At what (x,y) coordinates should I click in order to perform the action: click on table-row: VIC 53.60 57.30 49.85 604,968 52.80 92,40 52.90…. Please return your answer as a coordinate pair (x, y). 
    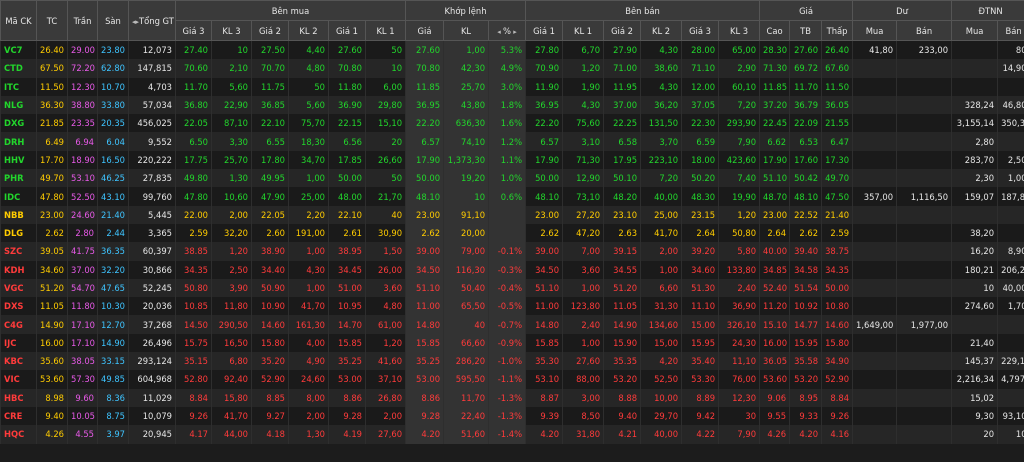
    Looking at the image, I should click on (512, 379).